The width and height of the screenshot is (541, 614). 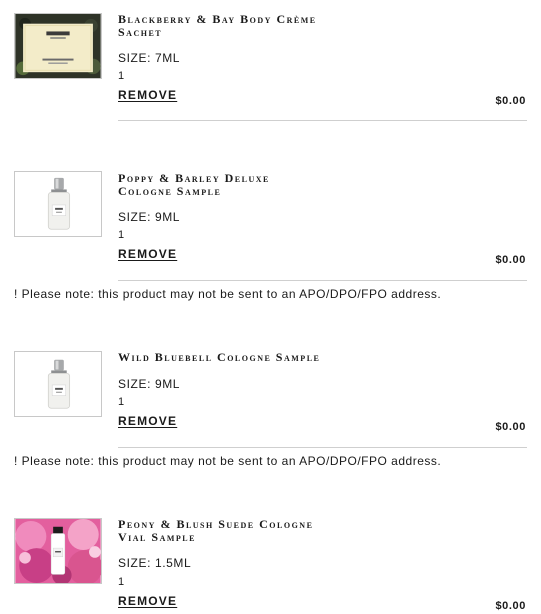 I want to click on product-name-line2: Cologne Sample, so click(x=170, y=191).